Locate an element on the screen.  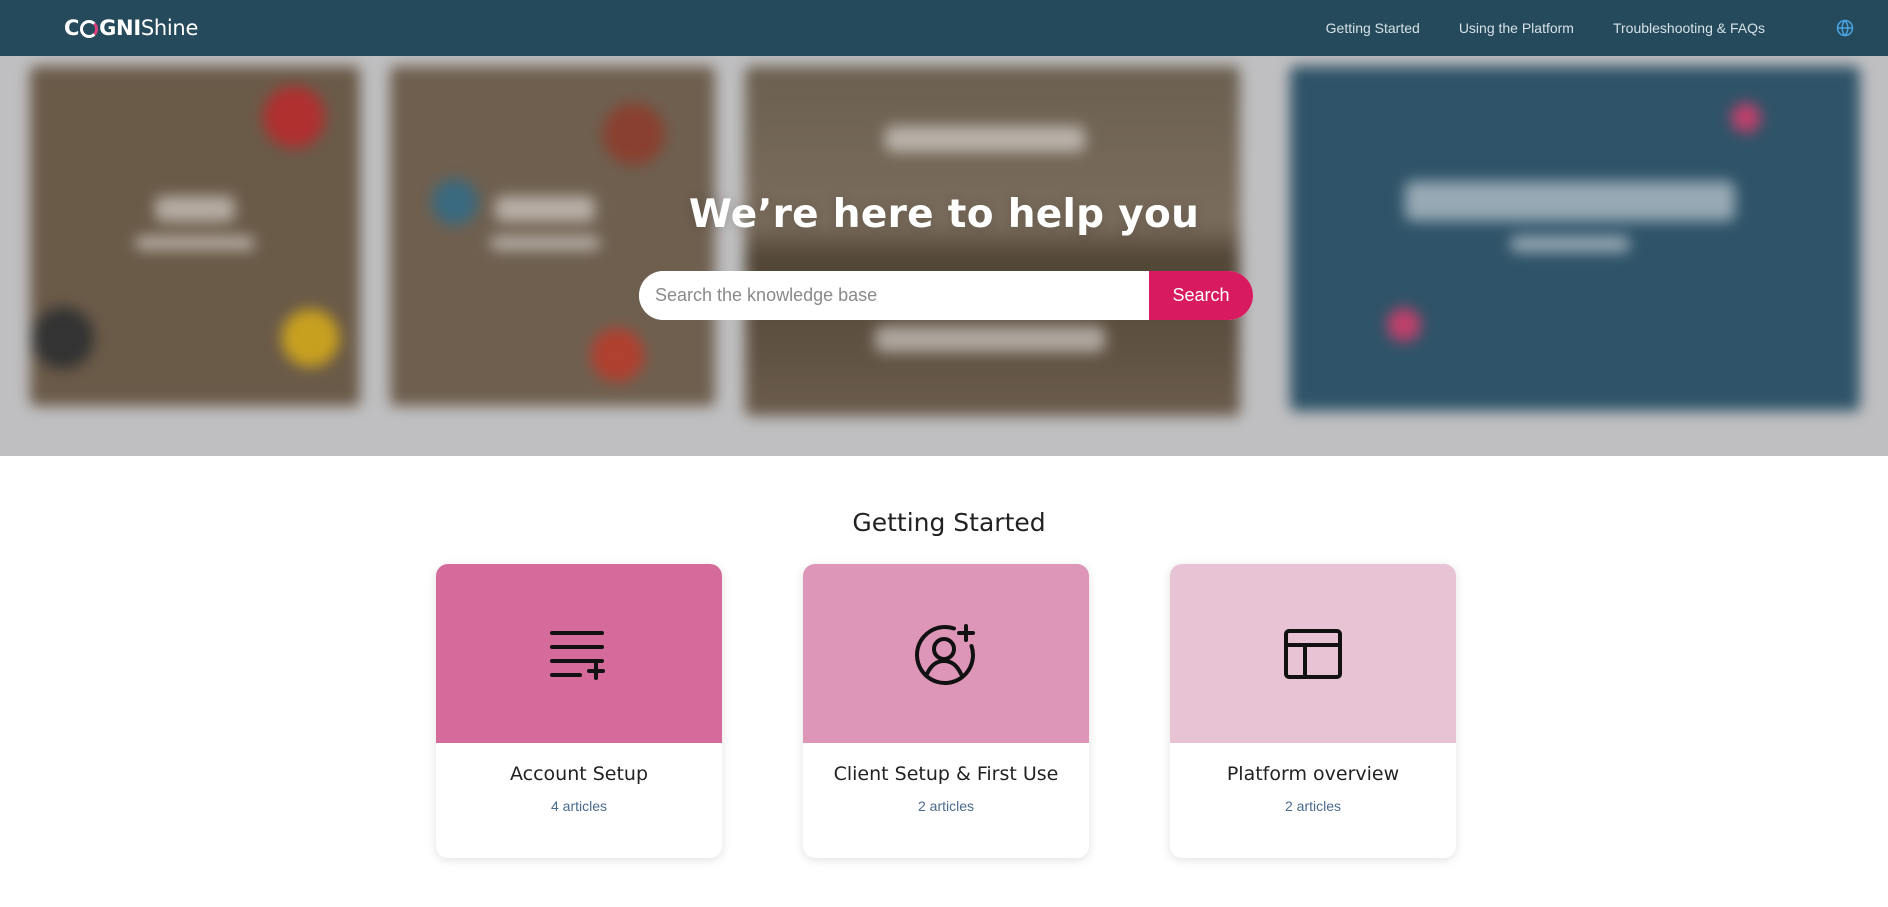
search-bar: Search is located at coordinates (946, 295).